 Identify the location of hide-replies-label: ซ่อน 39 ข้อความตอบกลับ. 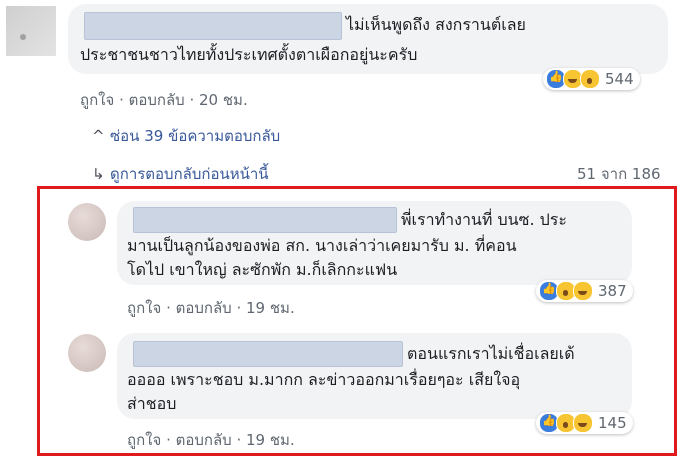
(195, 136).